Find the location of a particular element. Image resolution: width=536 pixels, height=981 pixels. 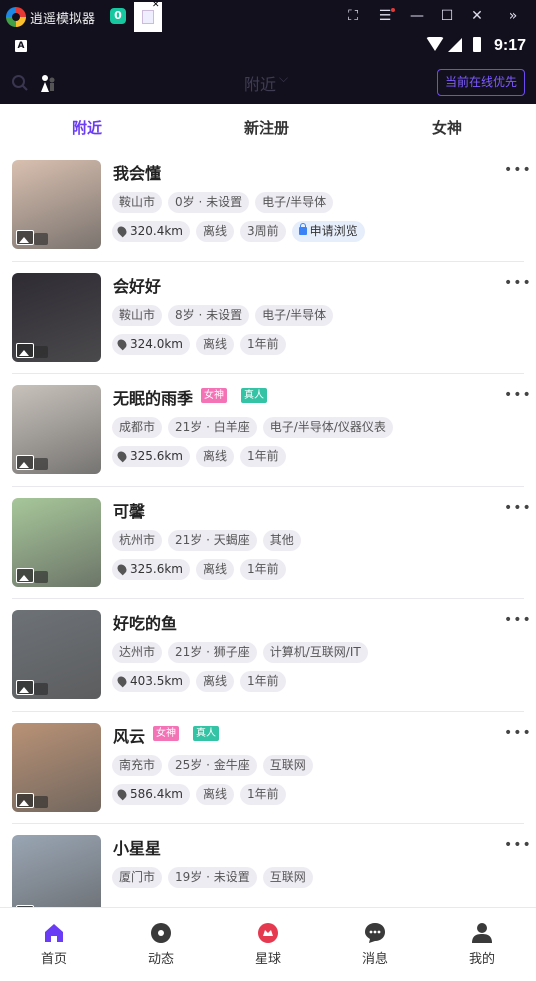

signal-icon is located at coordinates (455, 45).